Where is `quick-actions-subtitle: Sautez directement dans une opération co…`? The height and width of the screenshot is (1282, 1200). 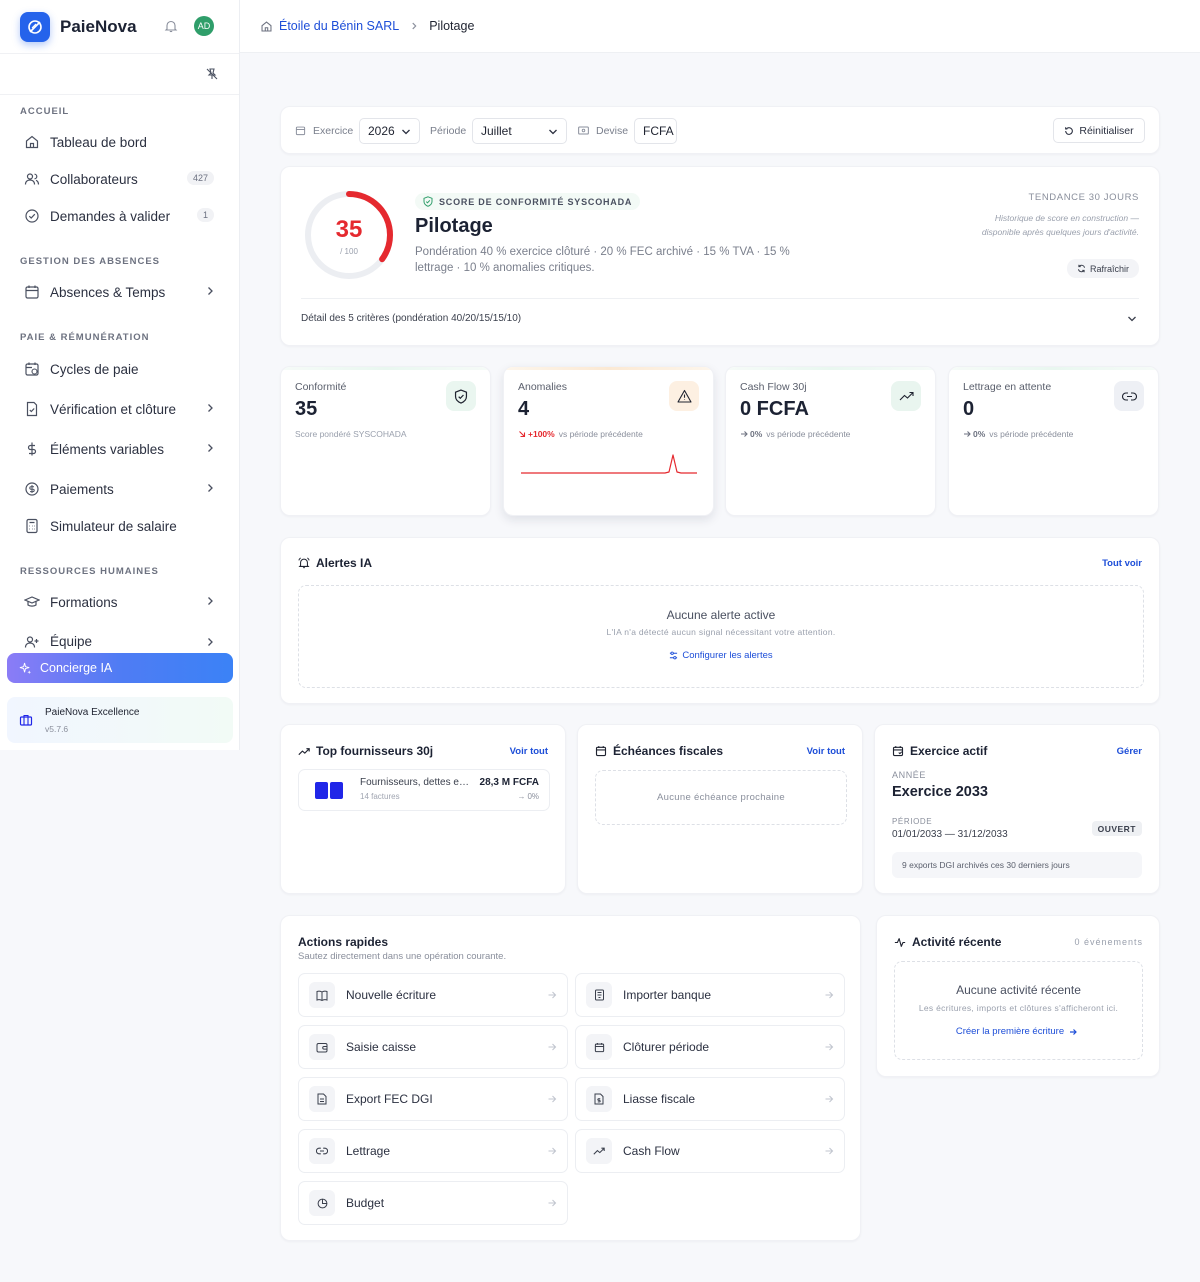 quick-actions-subtitle: Sautez directement dans une opération co… is located at coordinates (402, 956).